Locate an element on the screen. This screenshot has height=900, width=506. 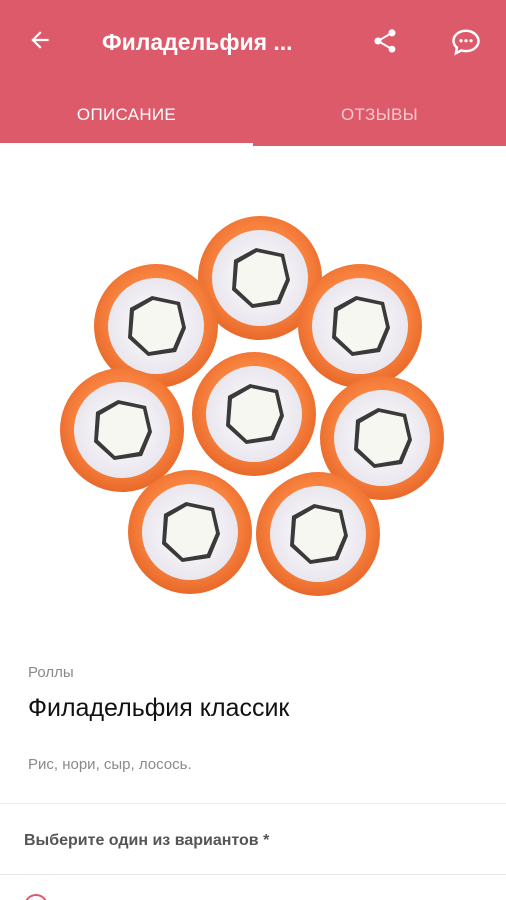
radio-button is located at coordinates (36, 897).